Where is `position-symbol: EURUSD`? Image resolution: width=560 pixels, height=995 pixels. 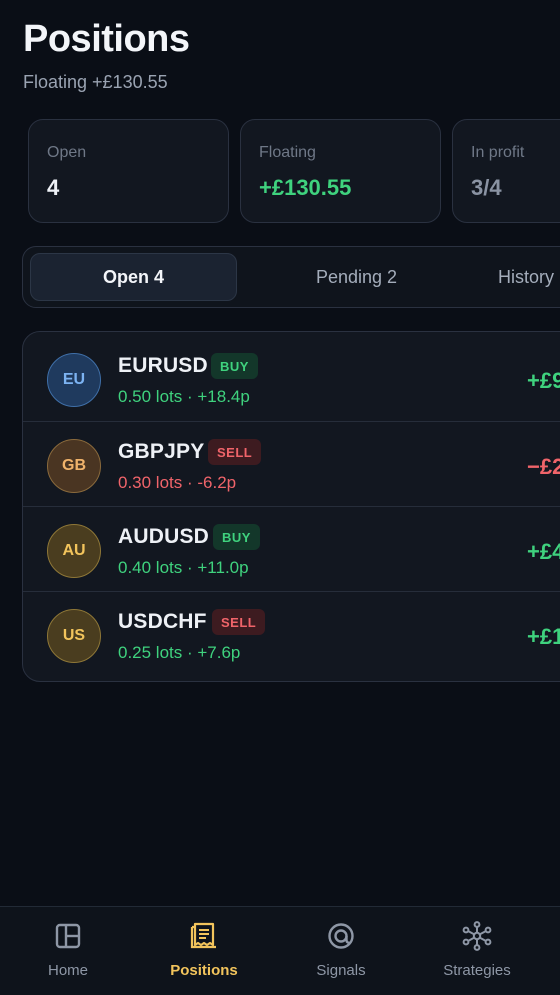 position-symbol: EURUSD is located at coordinates (163, 365).